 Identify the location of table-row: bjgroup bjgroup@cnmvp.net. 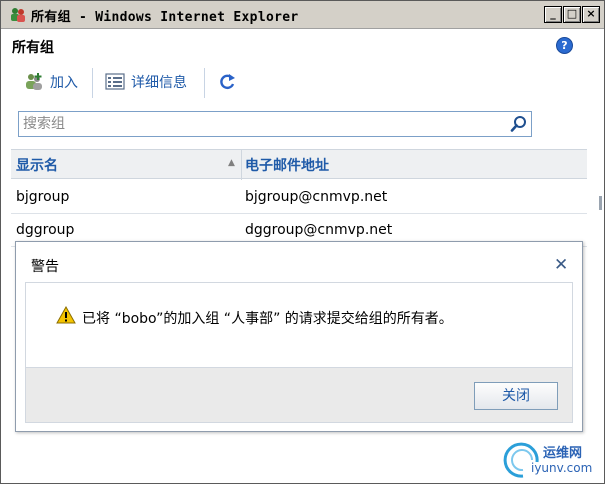
(299, 197).